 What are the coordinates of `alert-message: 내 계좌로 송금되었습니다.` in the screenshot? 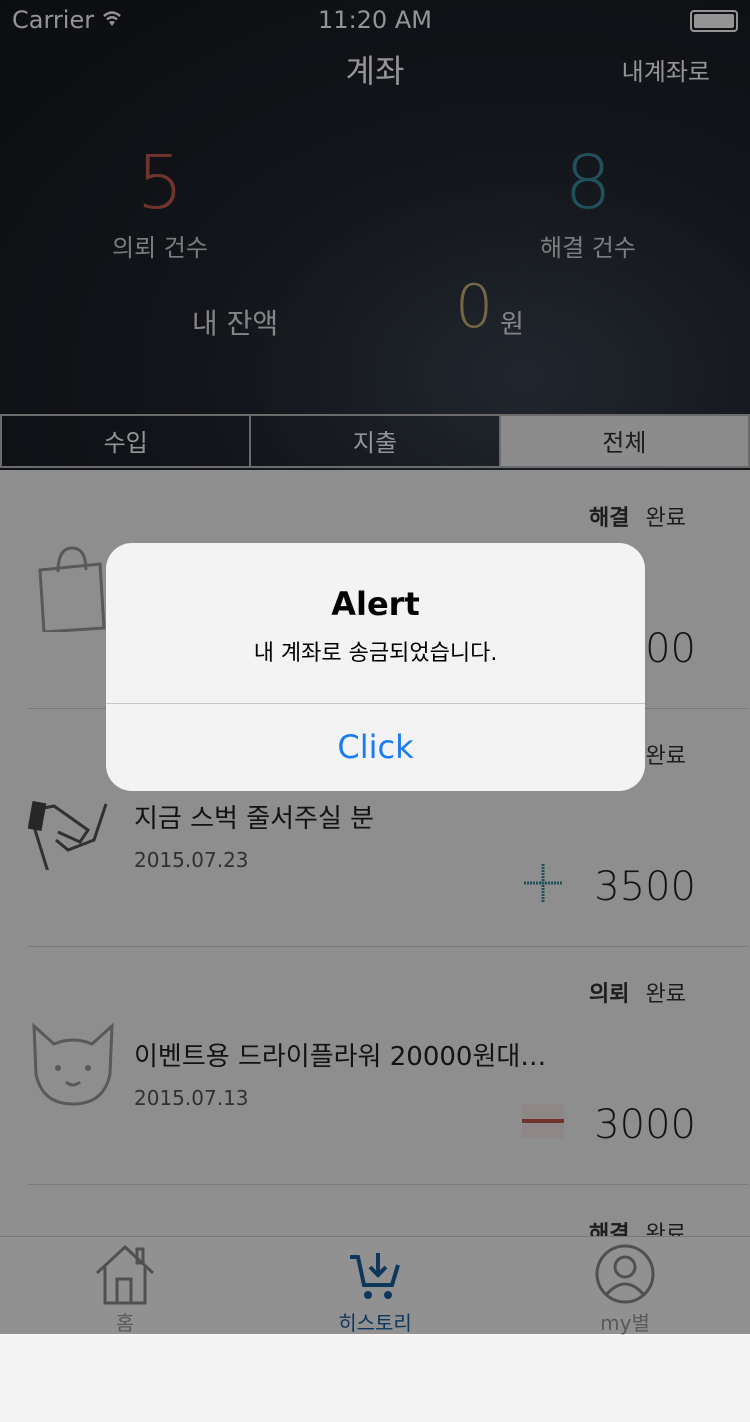 It's located at (375, 653).